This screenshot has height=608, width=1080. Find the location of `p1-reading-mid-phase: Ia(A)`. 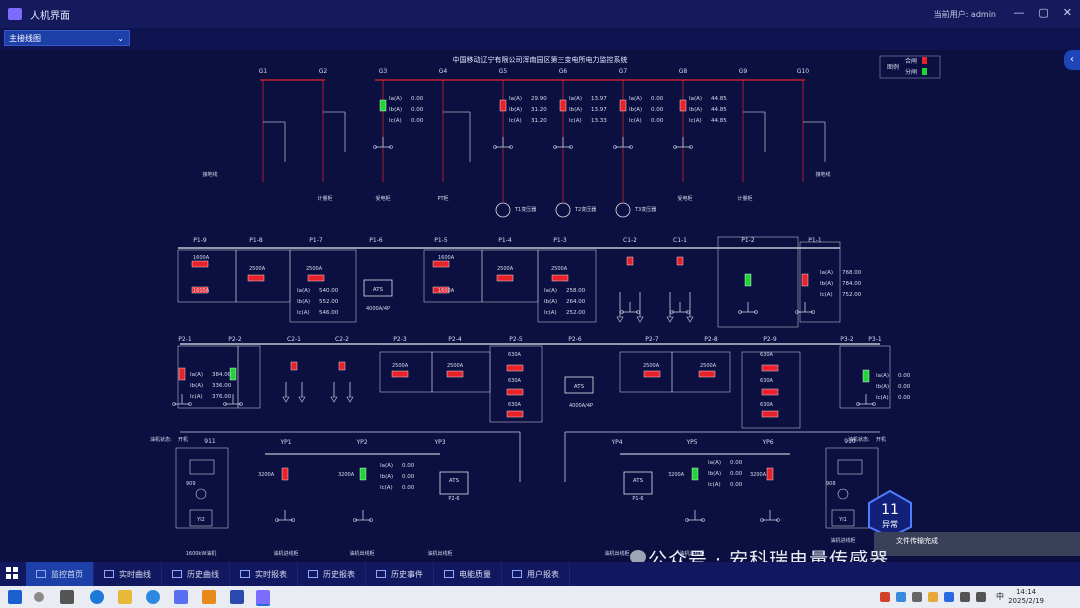

p1-reading-mid-phase: Ia(A) is located at coordinates (550, 291).